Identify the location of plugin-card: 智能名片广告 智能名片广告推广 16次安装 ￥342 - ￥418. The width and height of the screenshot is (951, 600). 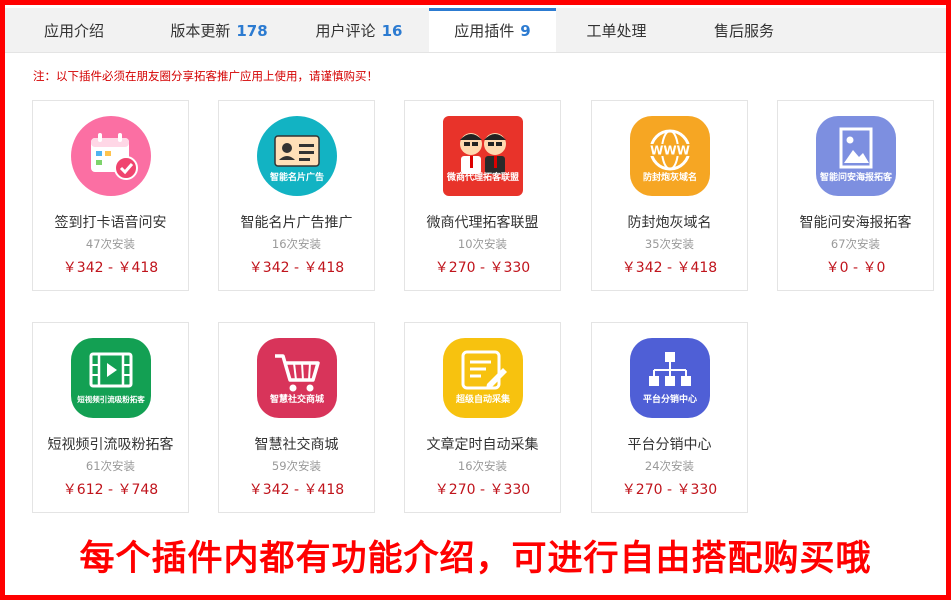
(296, 195).